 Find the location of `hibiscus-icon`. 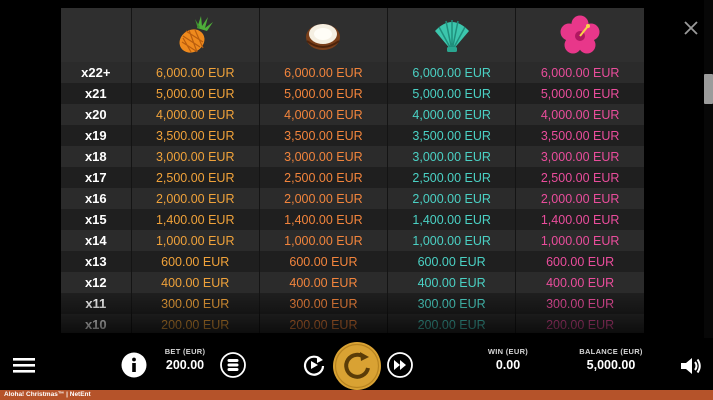

hibiscus-icon is located at coordinates (580, 34).